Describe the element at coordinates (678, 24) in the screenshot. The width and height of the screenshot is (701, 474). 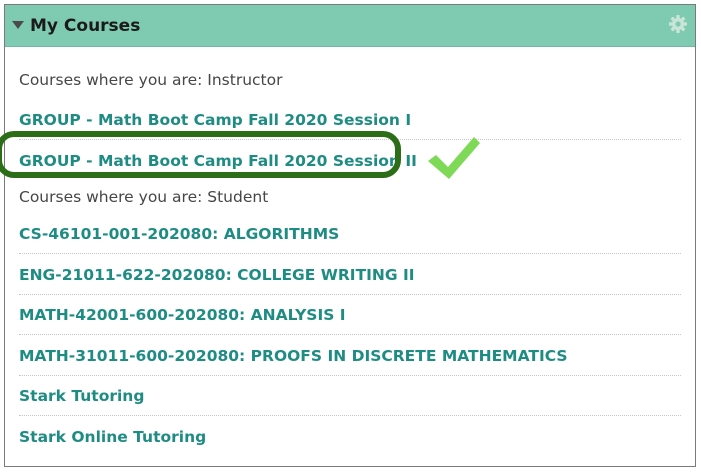
I see `gear-icon` at that location.